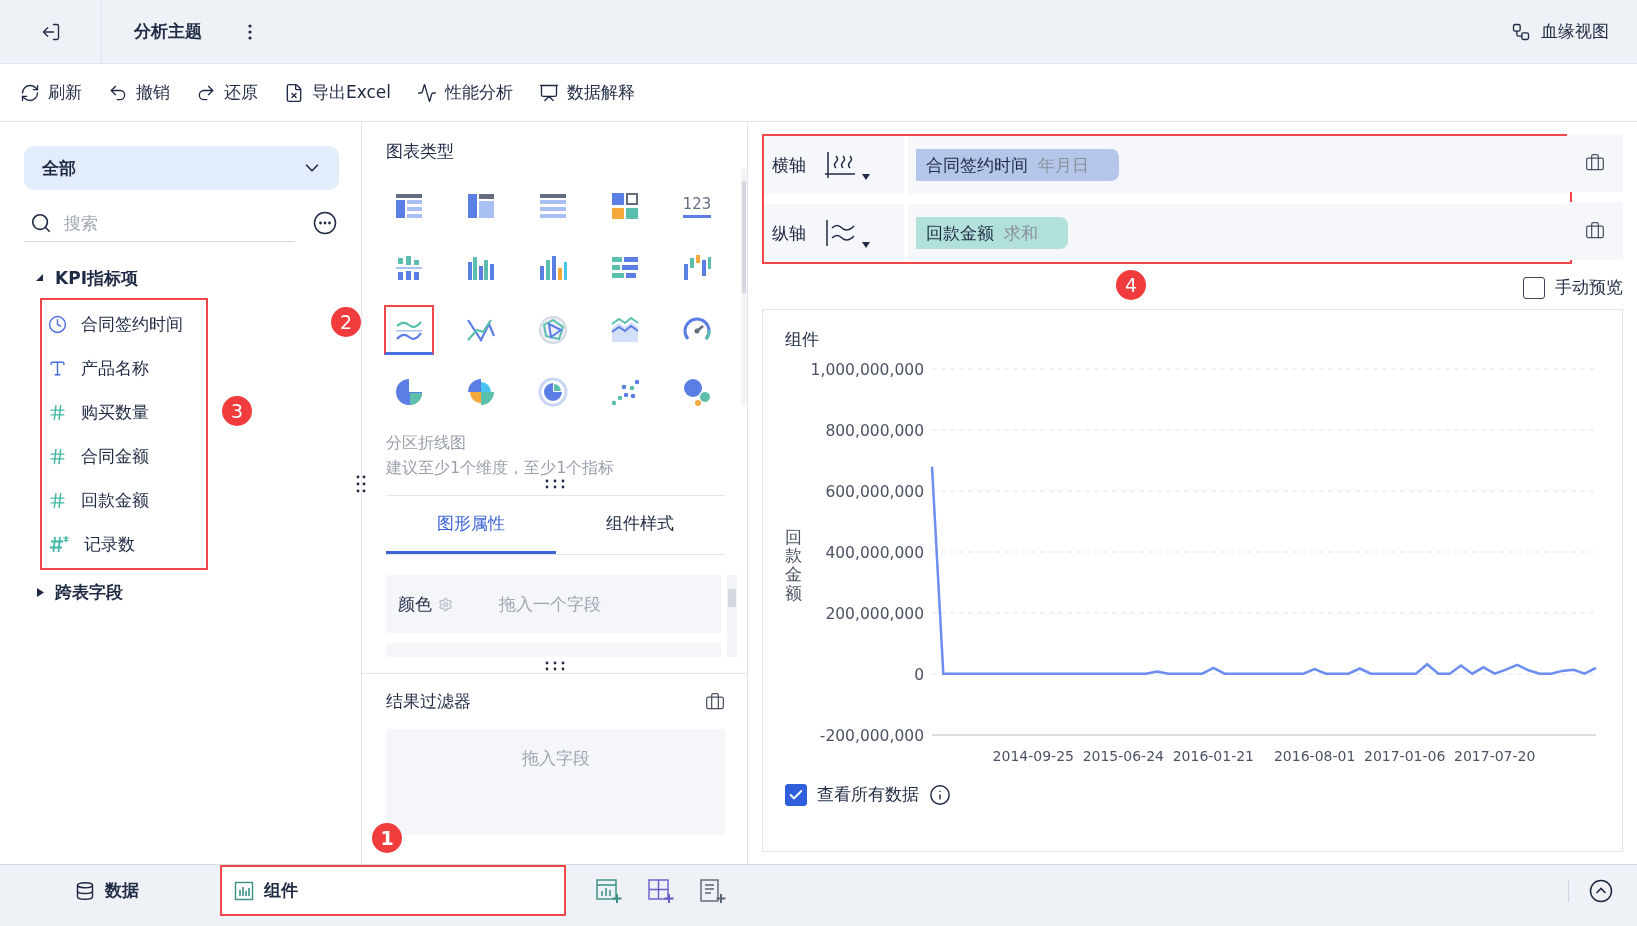 The width and height of the screenshot is (1637, 926). Describe the element at coordinates (1495, 756) in the screenshot. I see `axis-label: 2017-07-20` at that location.